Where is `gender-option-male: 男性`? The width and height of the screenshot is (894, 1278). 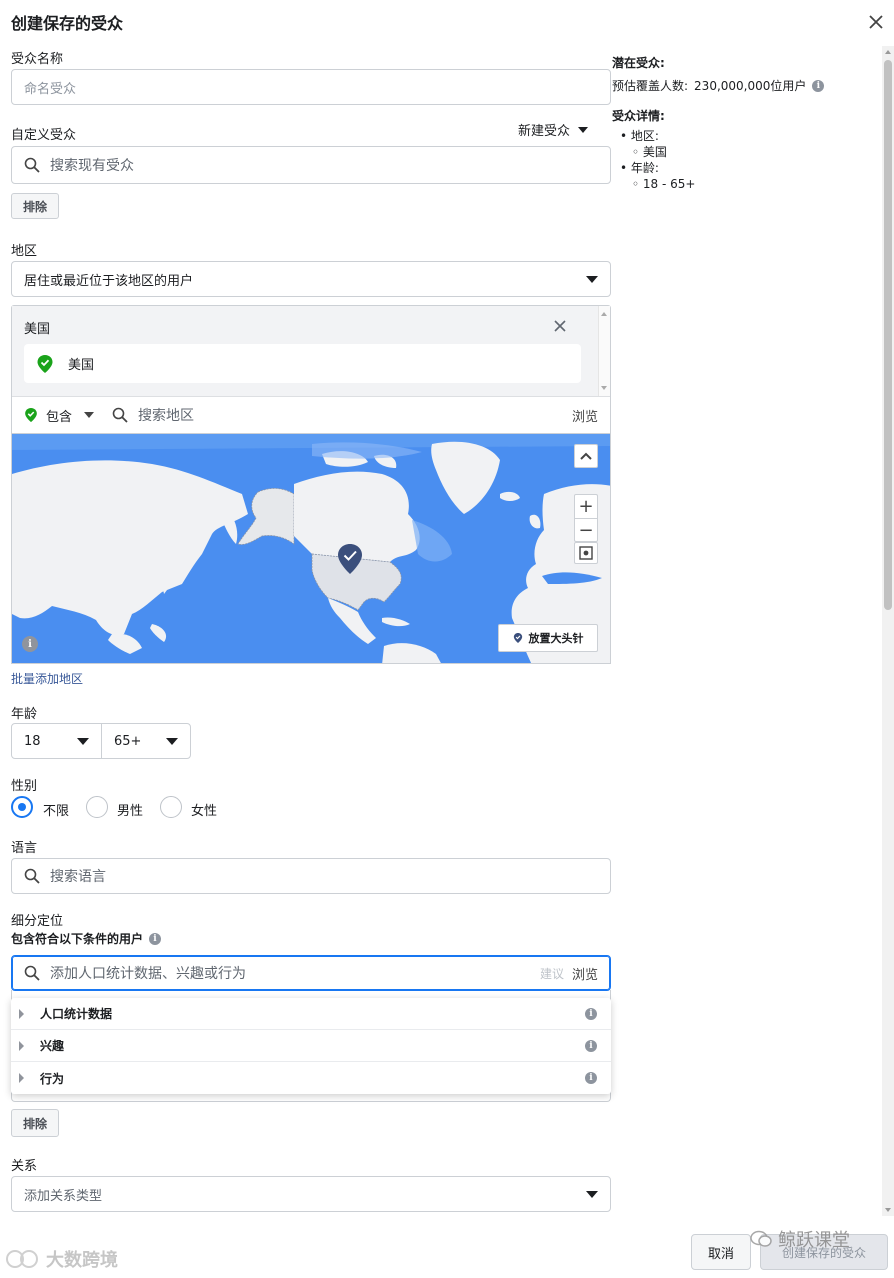
gender-option-male: 男性 is located at coordinates (130, 811).